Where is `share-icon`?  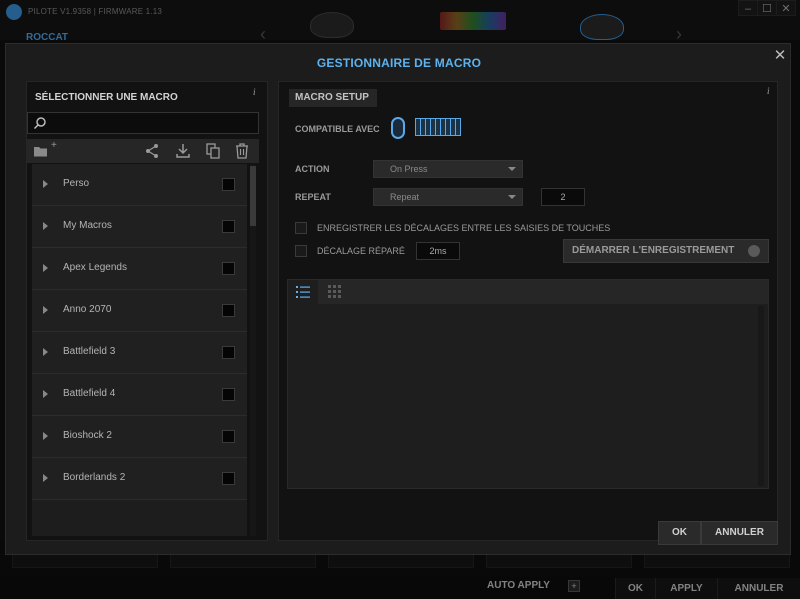 share-icon is located at coordinates (152, 151).